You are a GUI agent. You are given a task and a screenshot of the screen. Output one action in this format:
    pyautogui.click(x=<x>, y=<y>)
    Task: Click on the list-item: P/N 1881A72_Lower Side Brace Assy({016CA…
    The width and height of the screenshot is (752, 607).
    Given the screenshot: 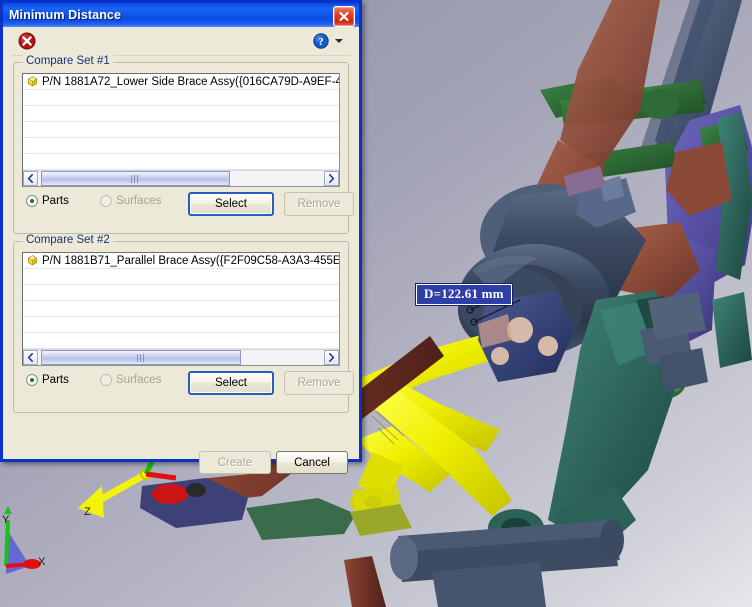 What is the action you would take?
    pyautogui.click(x=181, y=82)
    